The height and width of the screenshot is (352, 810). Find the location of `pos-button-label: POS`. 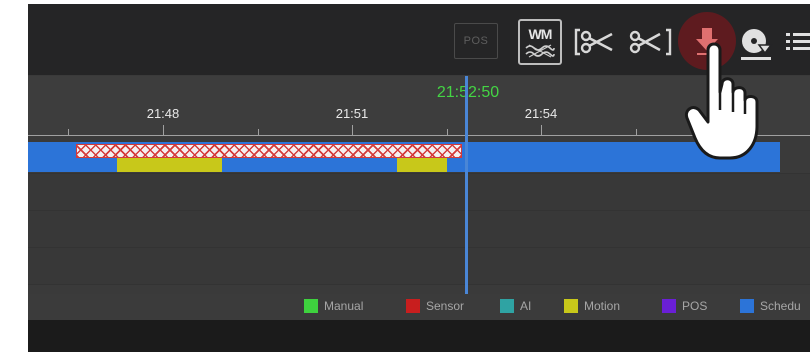

pos-button-label: POS is located at coordinates (476, 41).